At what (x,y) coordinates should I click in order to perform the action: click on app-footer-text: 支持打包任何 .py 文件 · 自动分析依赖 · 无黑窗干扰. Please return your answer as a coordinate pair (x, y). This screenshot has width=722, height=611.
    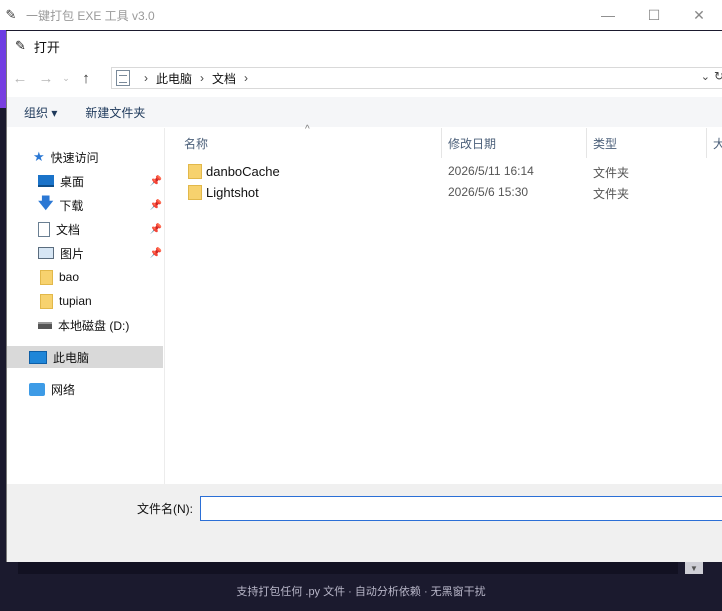
    Looking at the image, I should click on (361, 592).